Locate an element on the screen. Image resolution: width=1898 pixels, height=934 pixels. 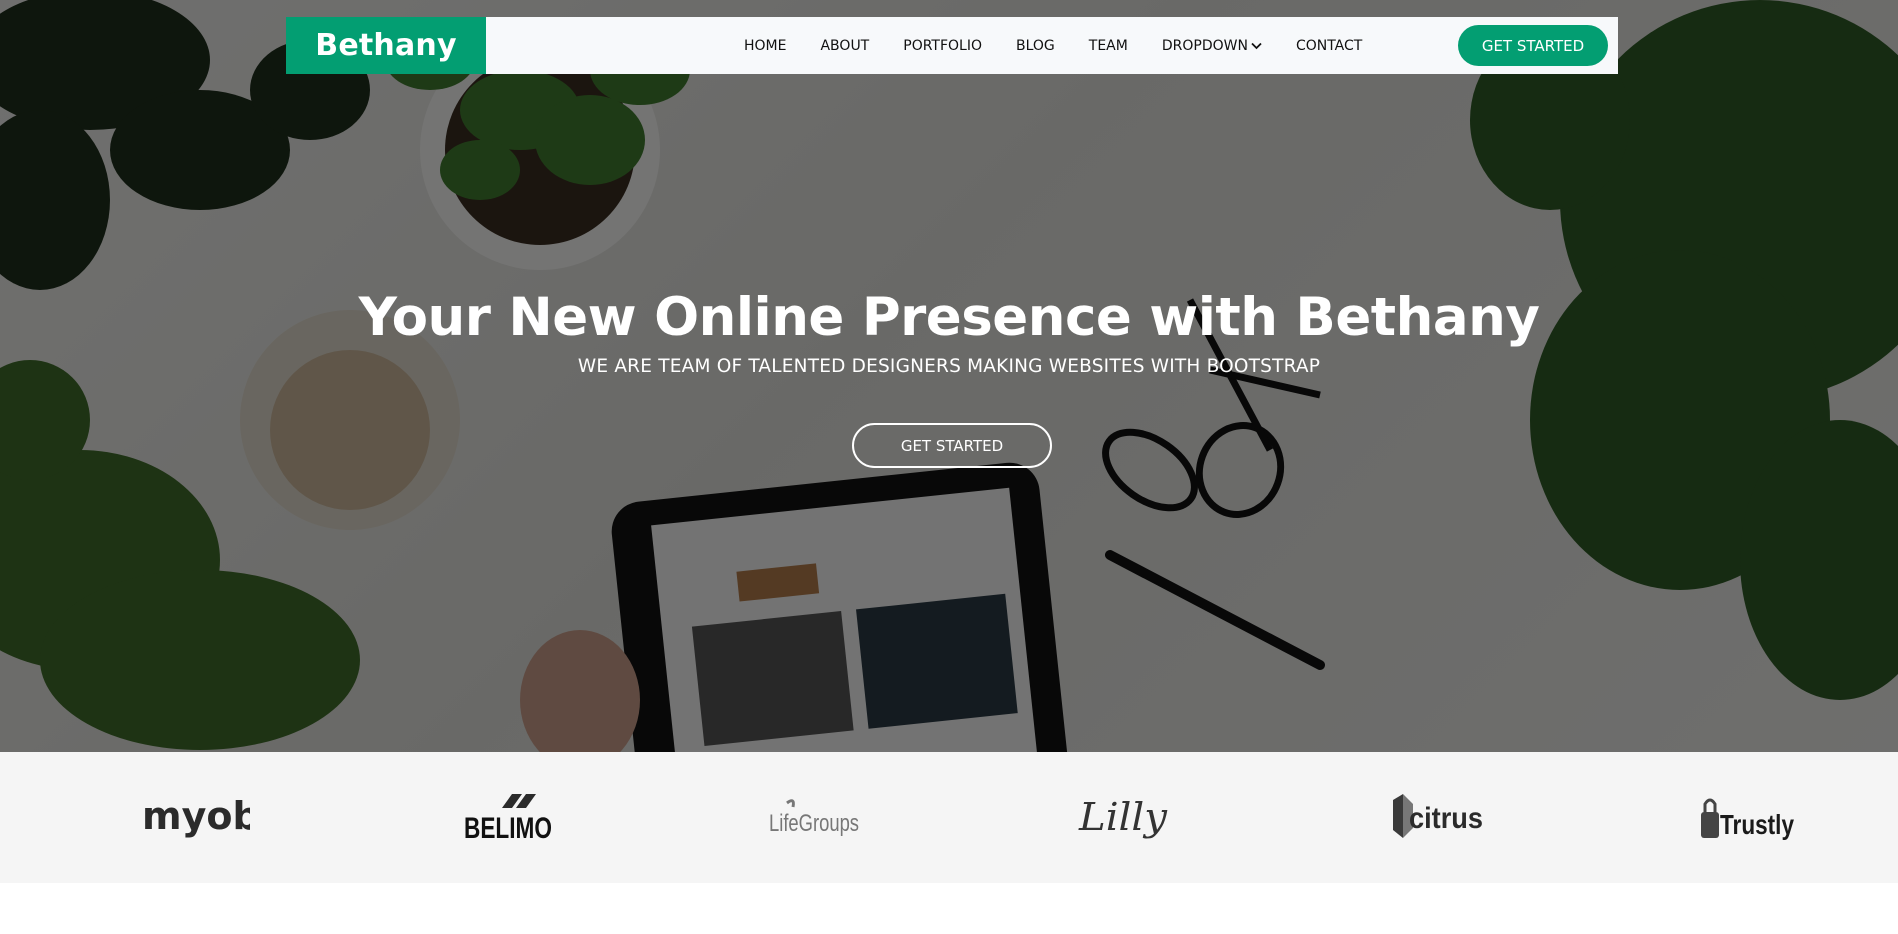
client-logo-belimo: BELIMO is located at coordinates (505, 817).